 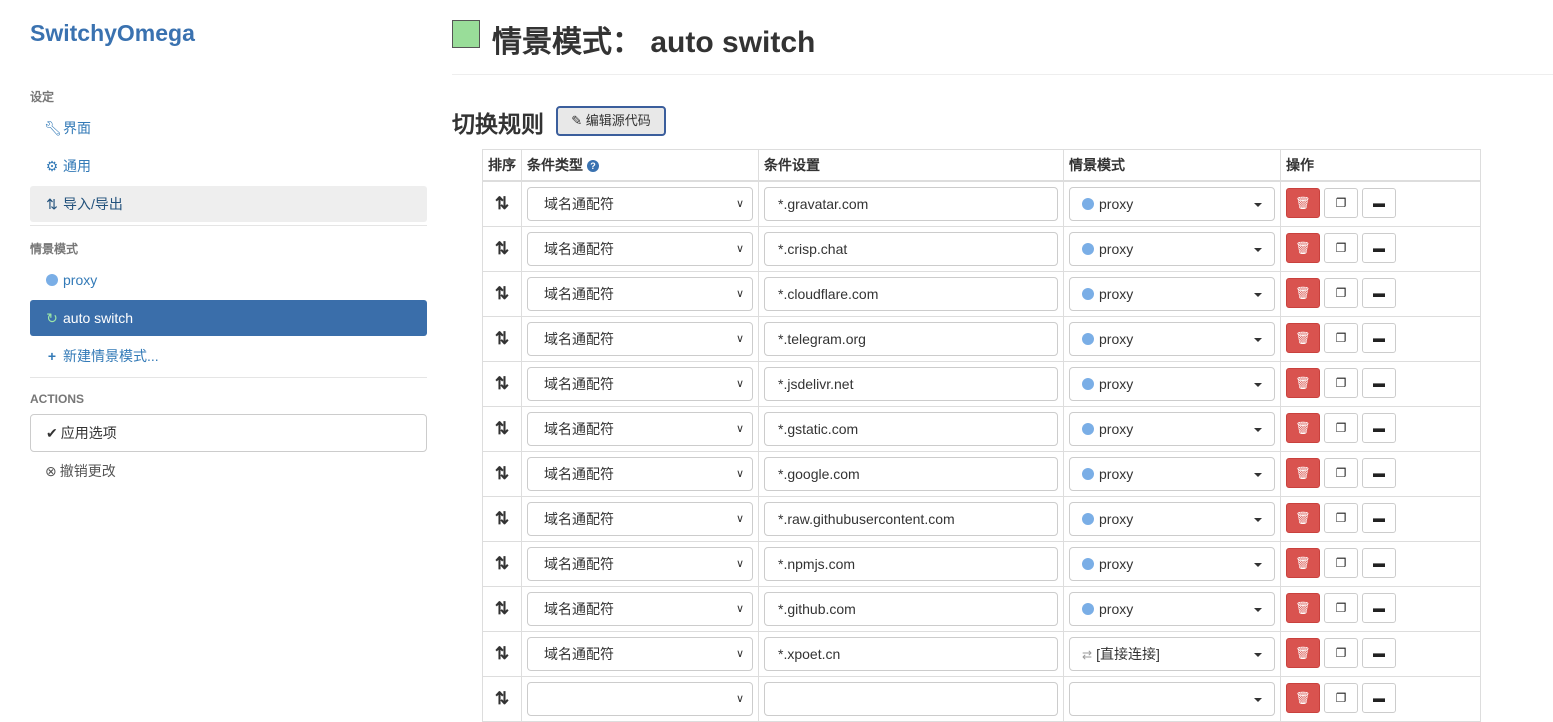 I want to click on profile-select: ⇄ [直接连接], so click(x=1172, y=654).